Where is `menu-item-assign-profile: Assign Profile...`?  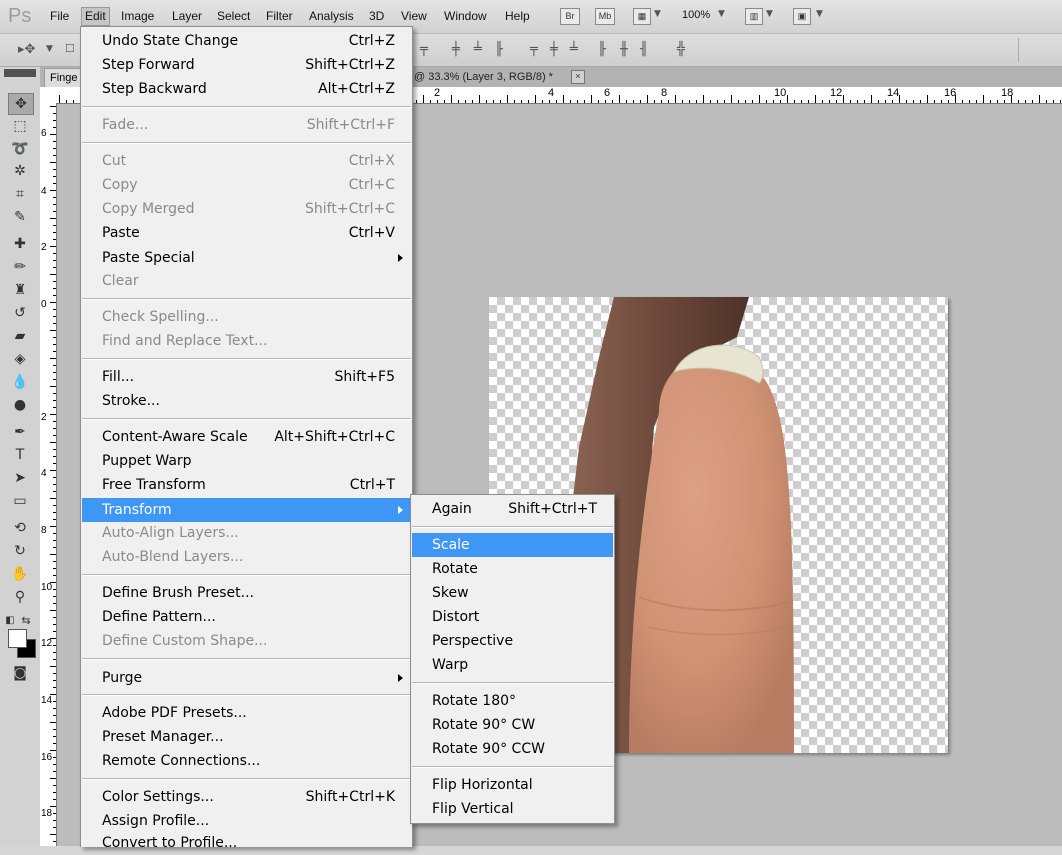
menu-item-assign-profile: Assign Profile... is located at coordinates (246, 821).